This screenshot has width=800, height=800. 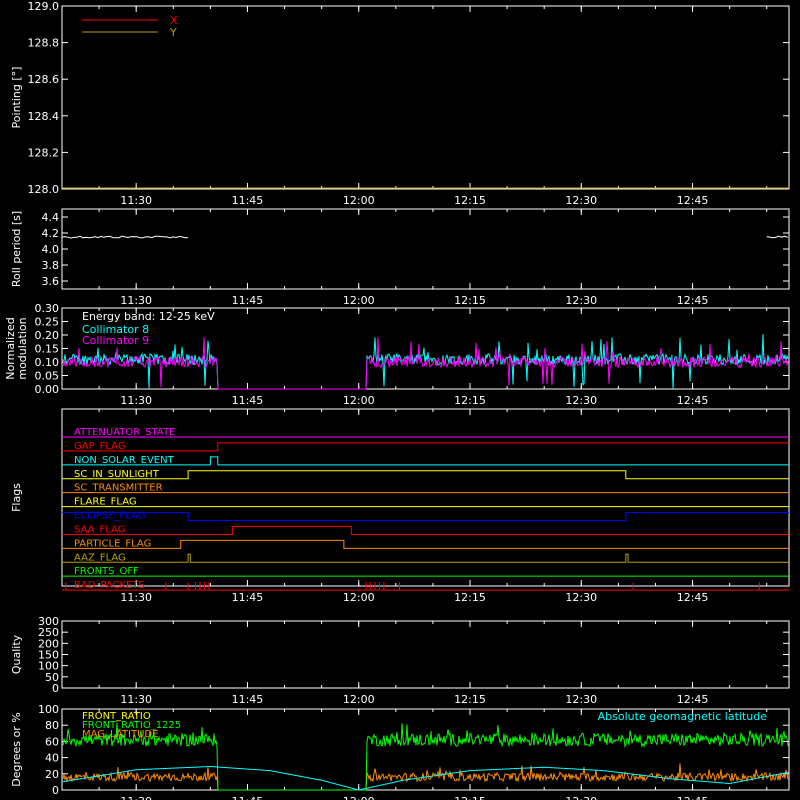 What do you see at coordinates (47, 335) in the screenshot?
I see `y-tick-label: 0.20` at bounding box center [47, 335].